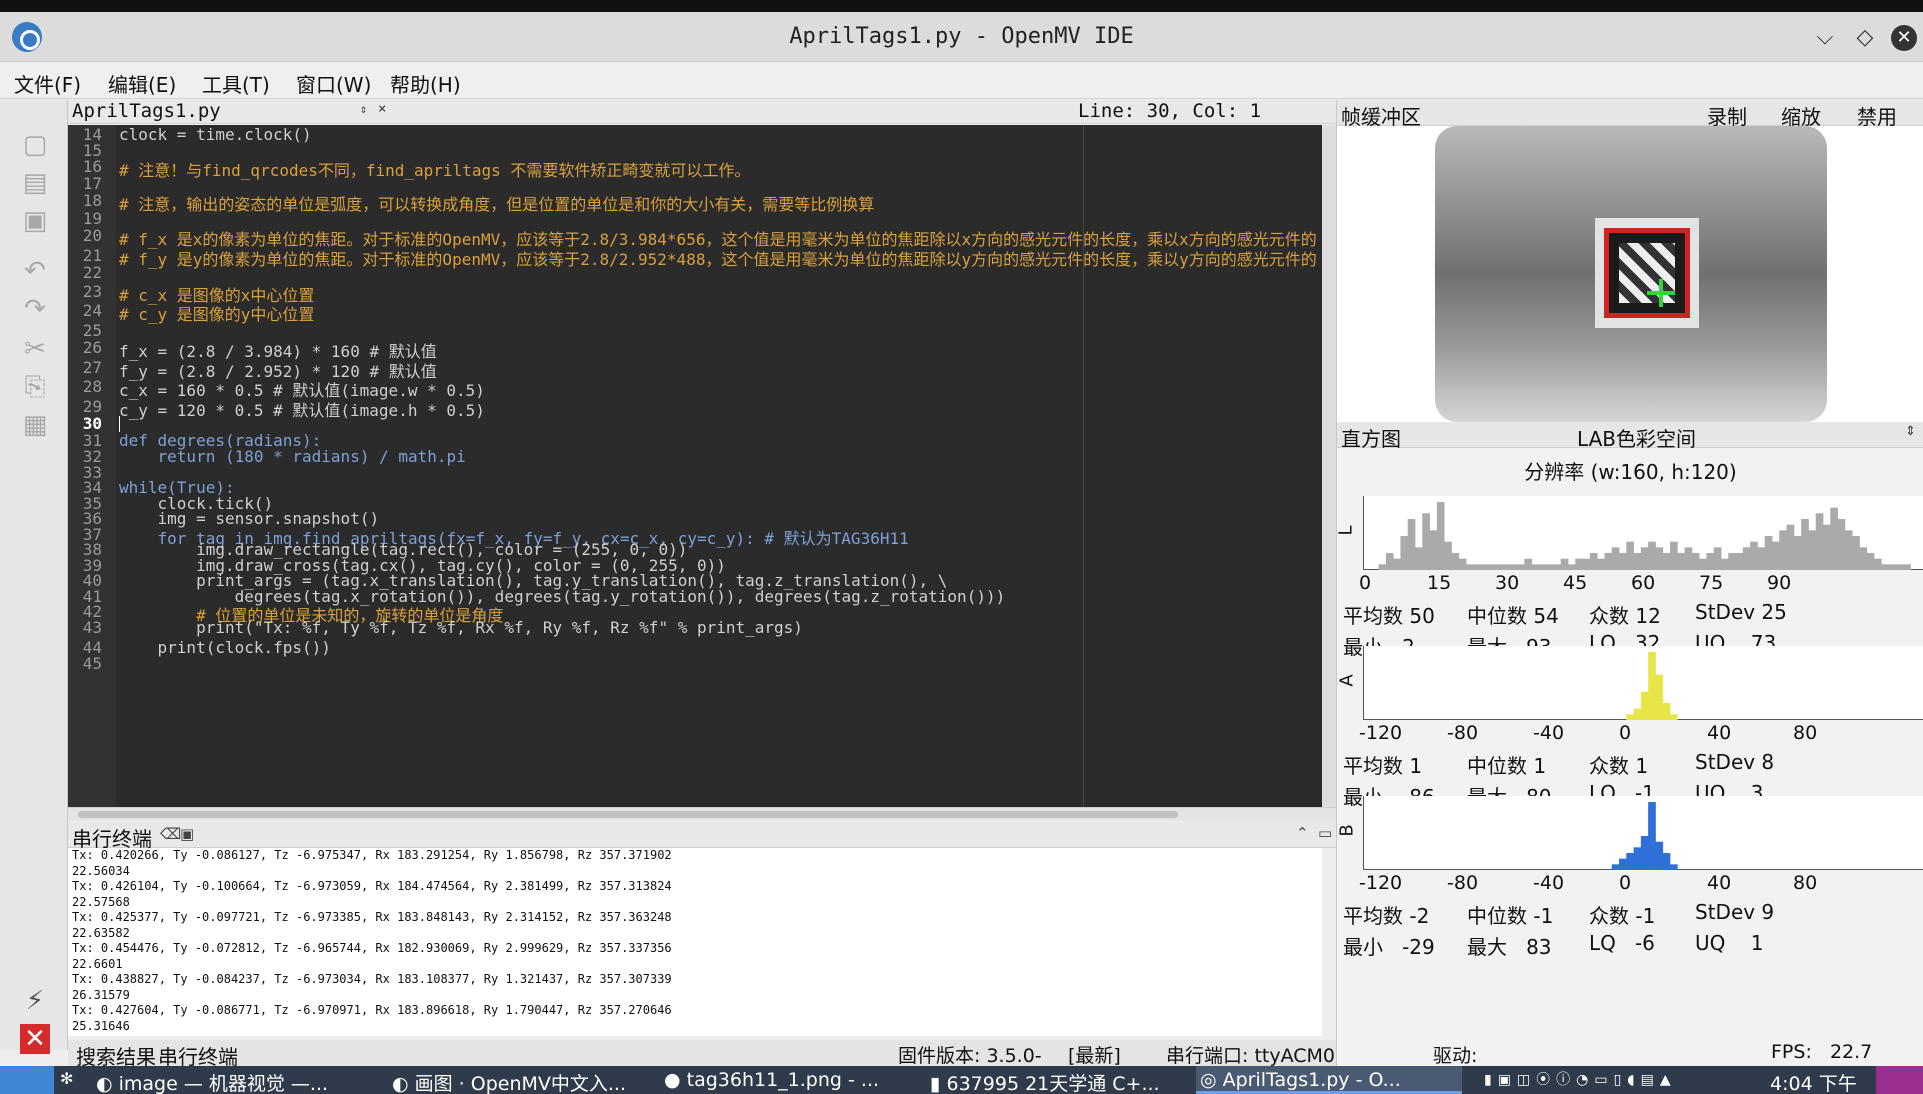 Image resolution: width=1923 pixels, height=1094 pixels. What do you see at coordinates (35, 1001) in the screenshot?
I see `connect-icon: ⚡` at bounding box center [35, 1001].